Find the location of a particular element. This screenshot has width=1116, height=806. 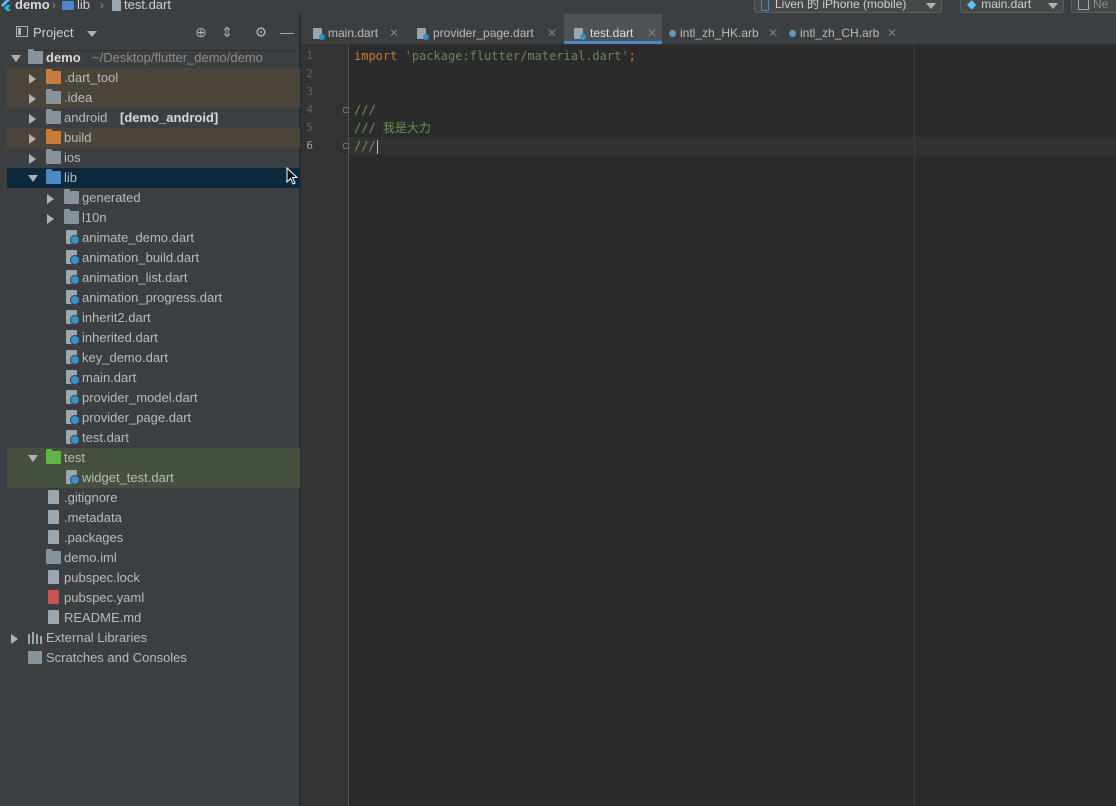

tab-test-dart: test.dart ✕ is located at coordinates (613, 29).